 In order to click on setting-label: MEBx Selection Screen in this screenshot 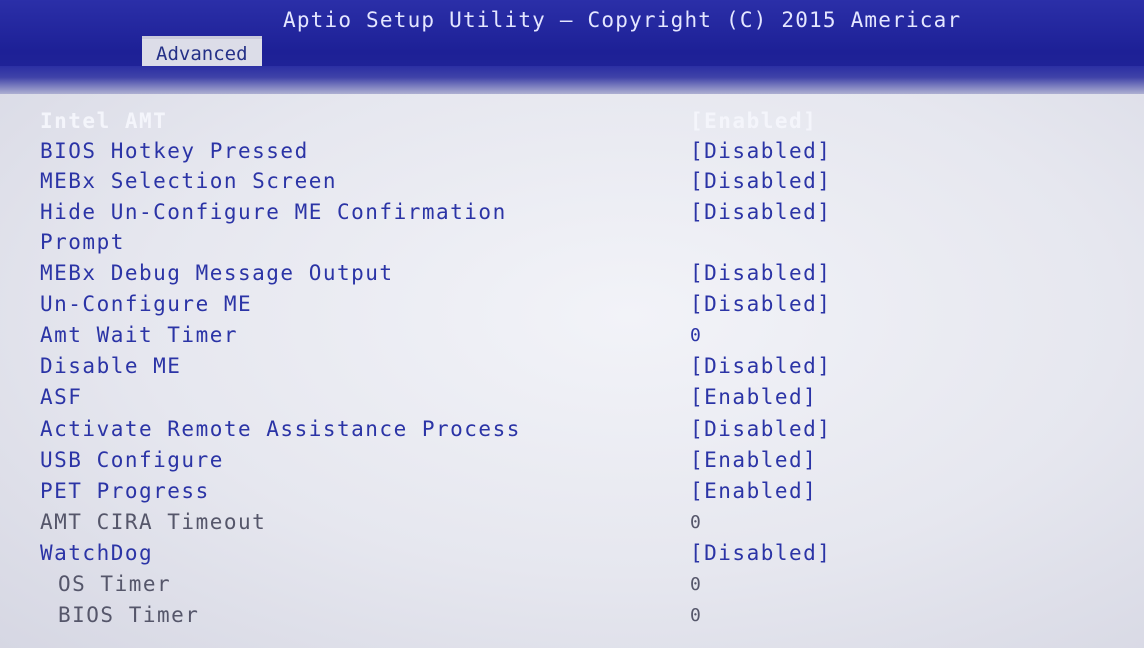, I will do `click(189, 181)`.